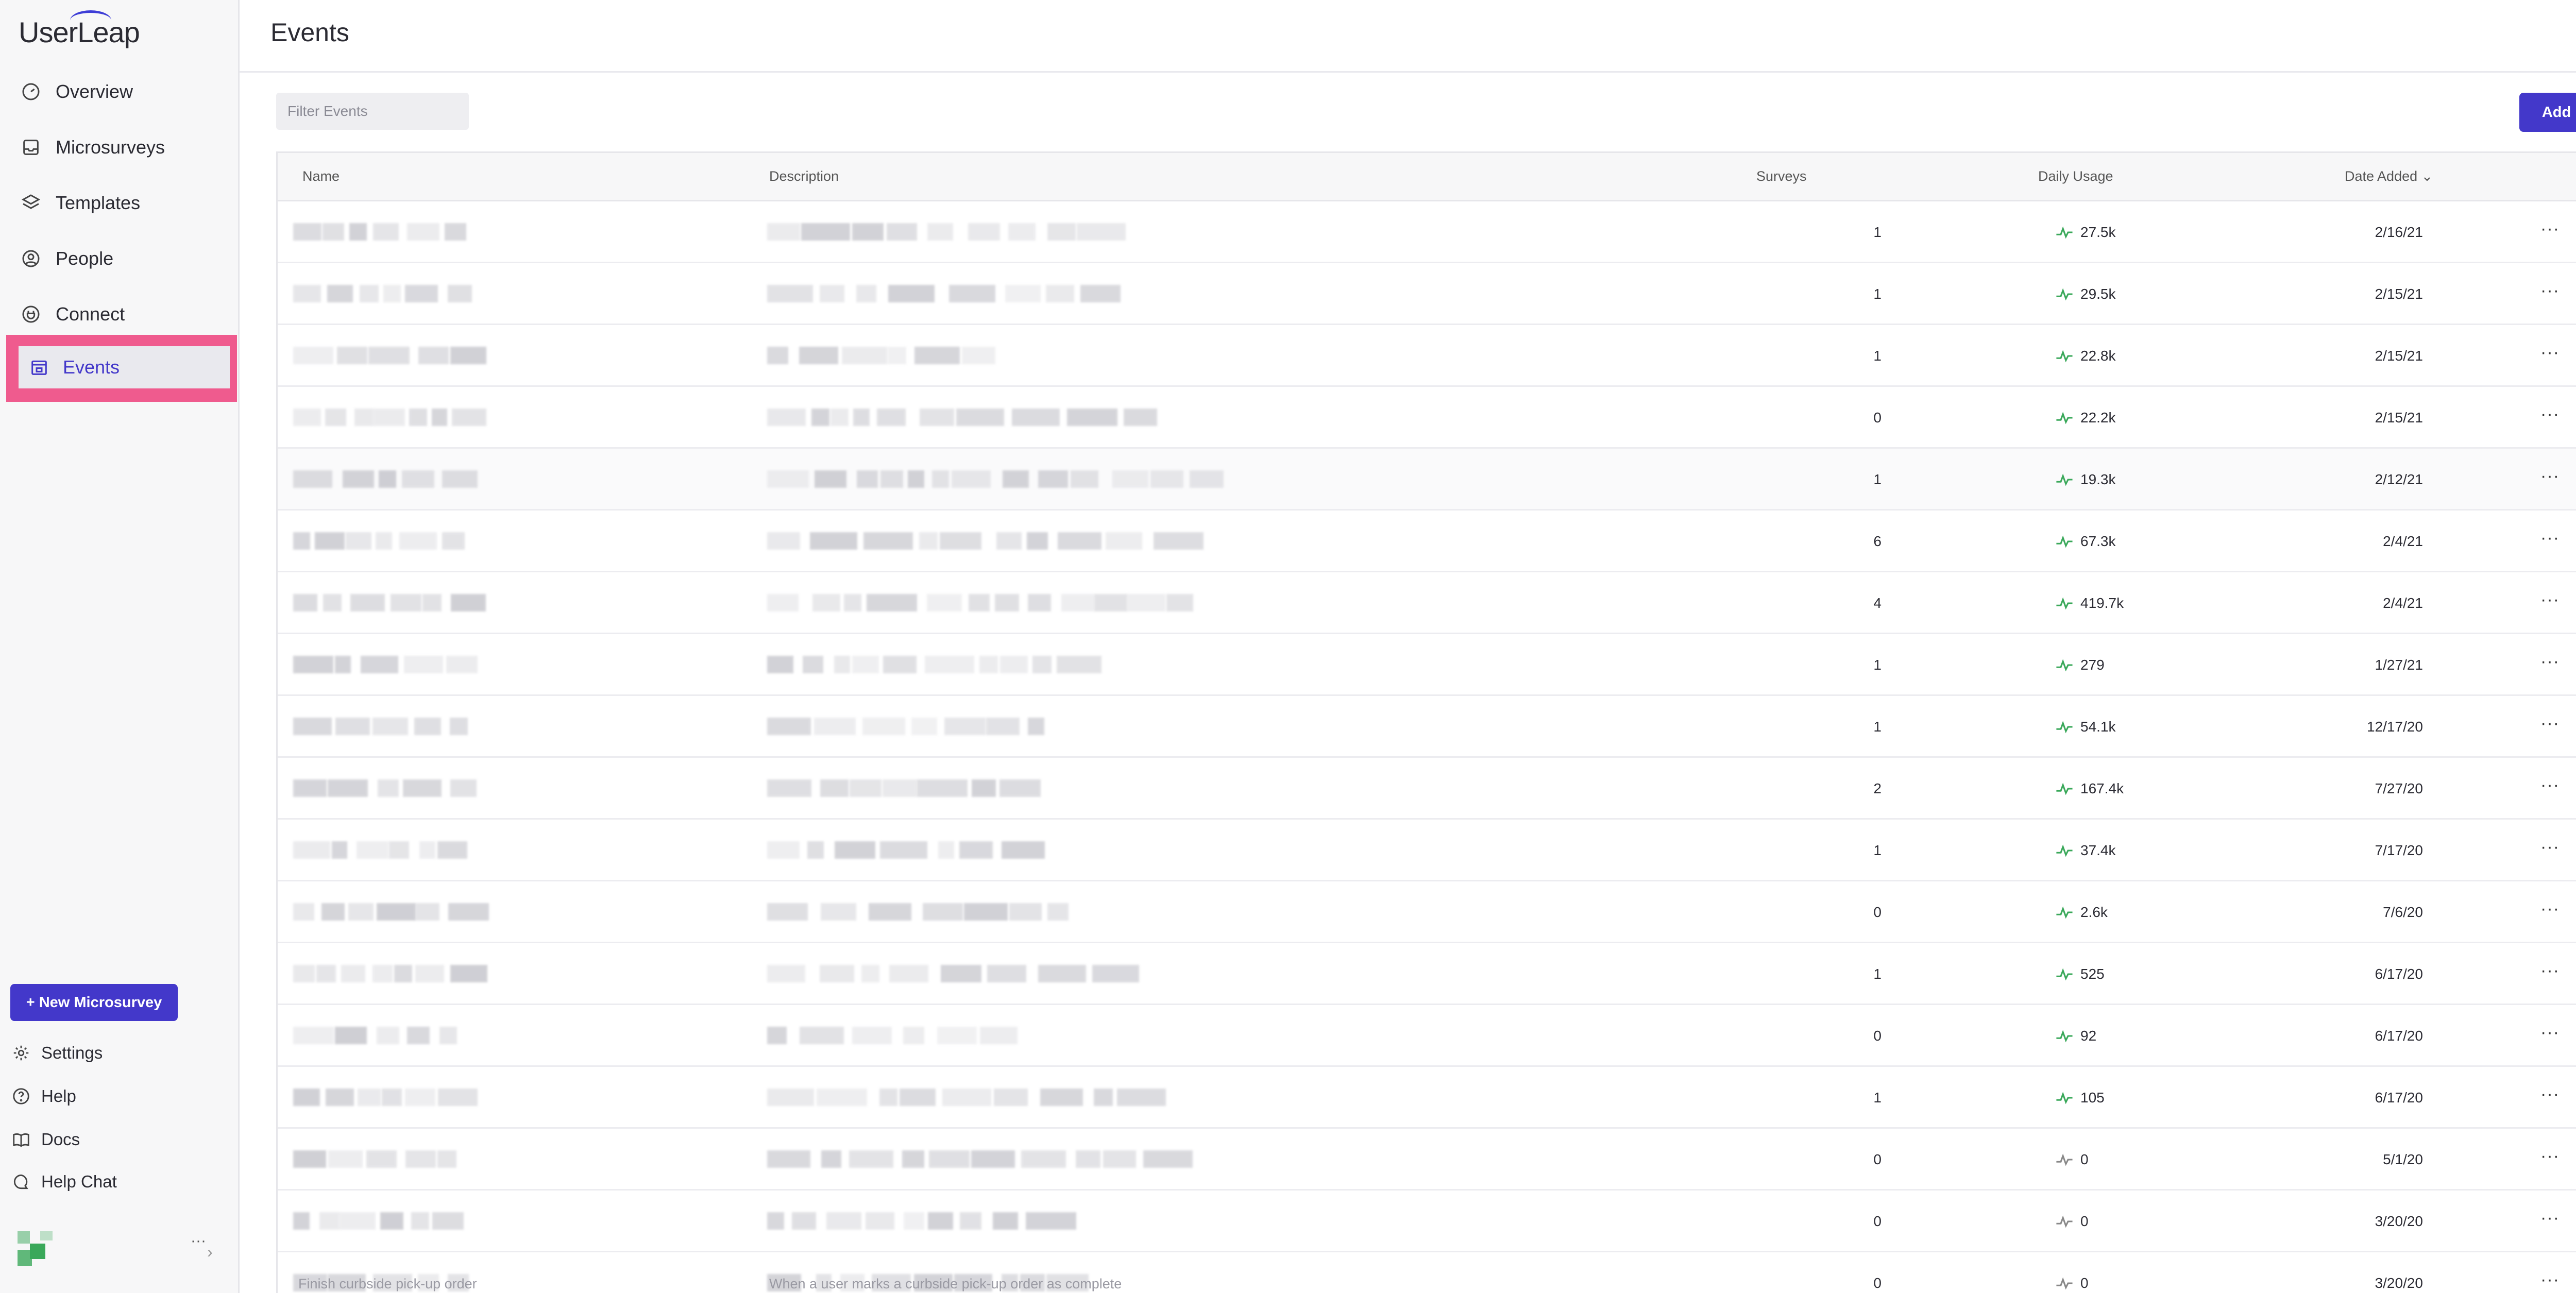  I want to click on sidebar-item-help: Help, so click(43, 1096).